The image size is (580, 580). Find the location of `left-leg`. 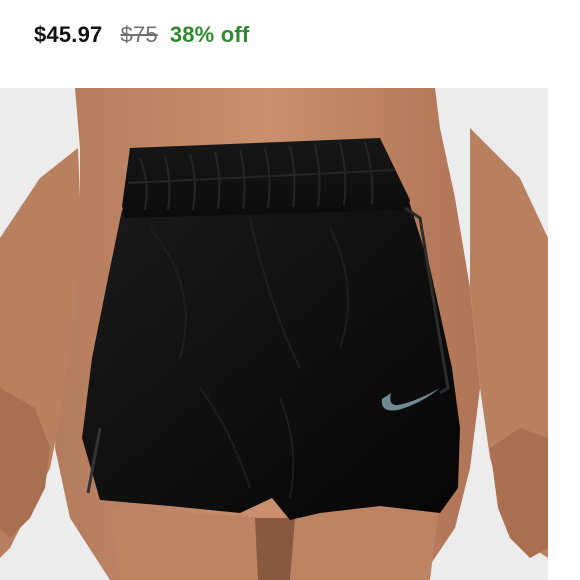

left-leg is located at coordinates (190, 544).